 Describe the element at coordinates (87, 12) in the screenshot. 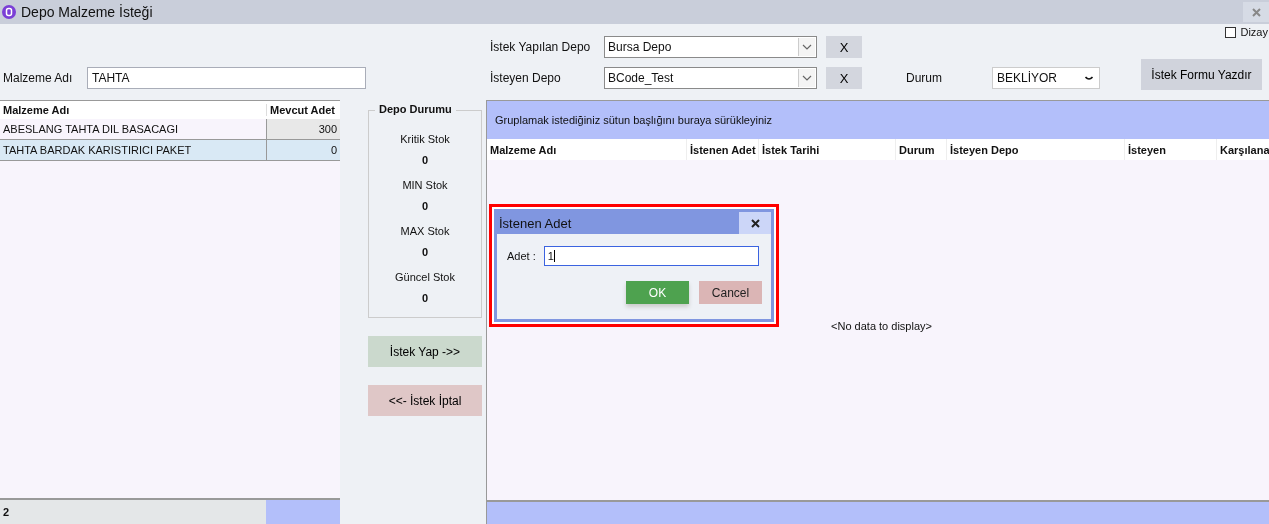

I see `window-title: Depo Malzeme İsteği` at that location.